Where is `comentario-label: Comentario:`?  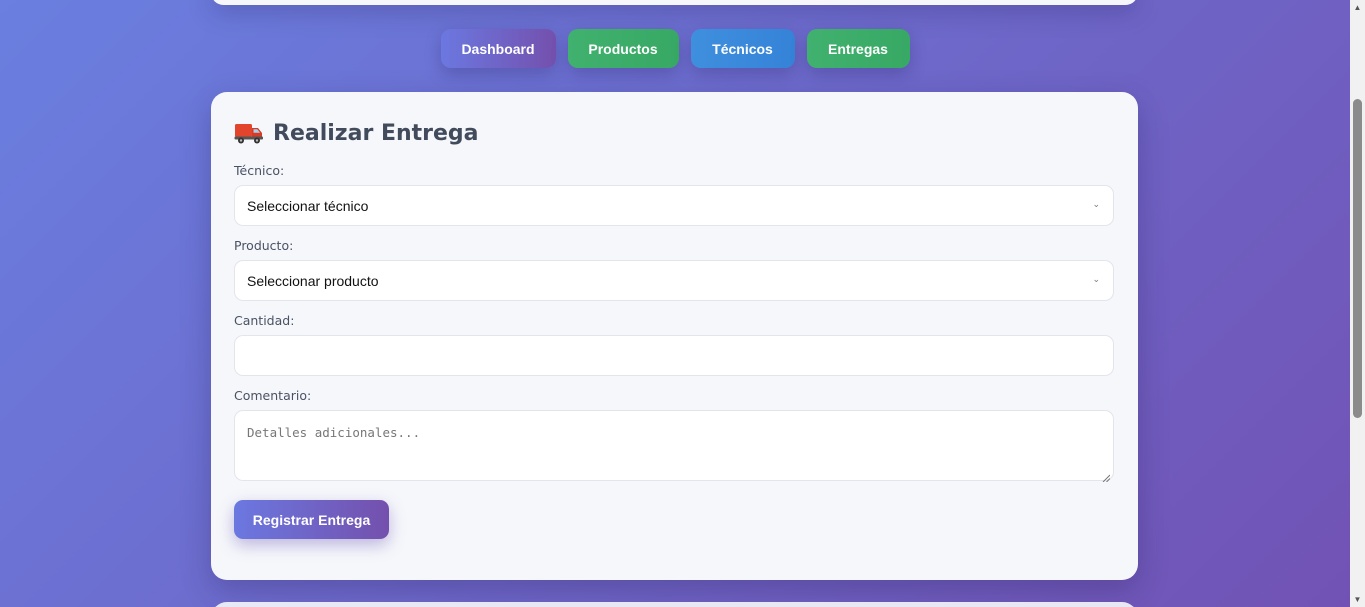
comentario-label: Comentario: is located at coordinates (273, 395).